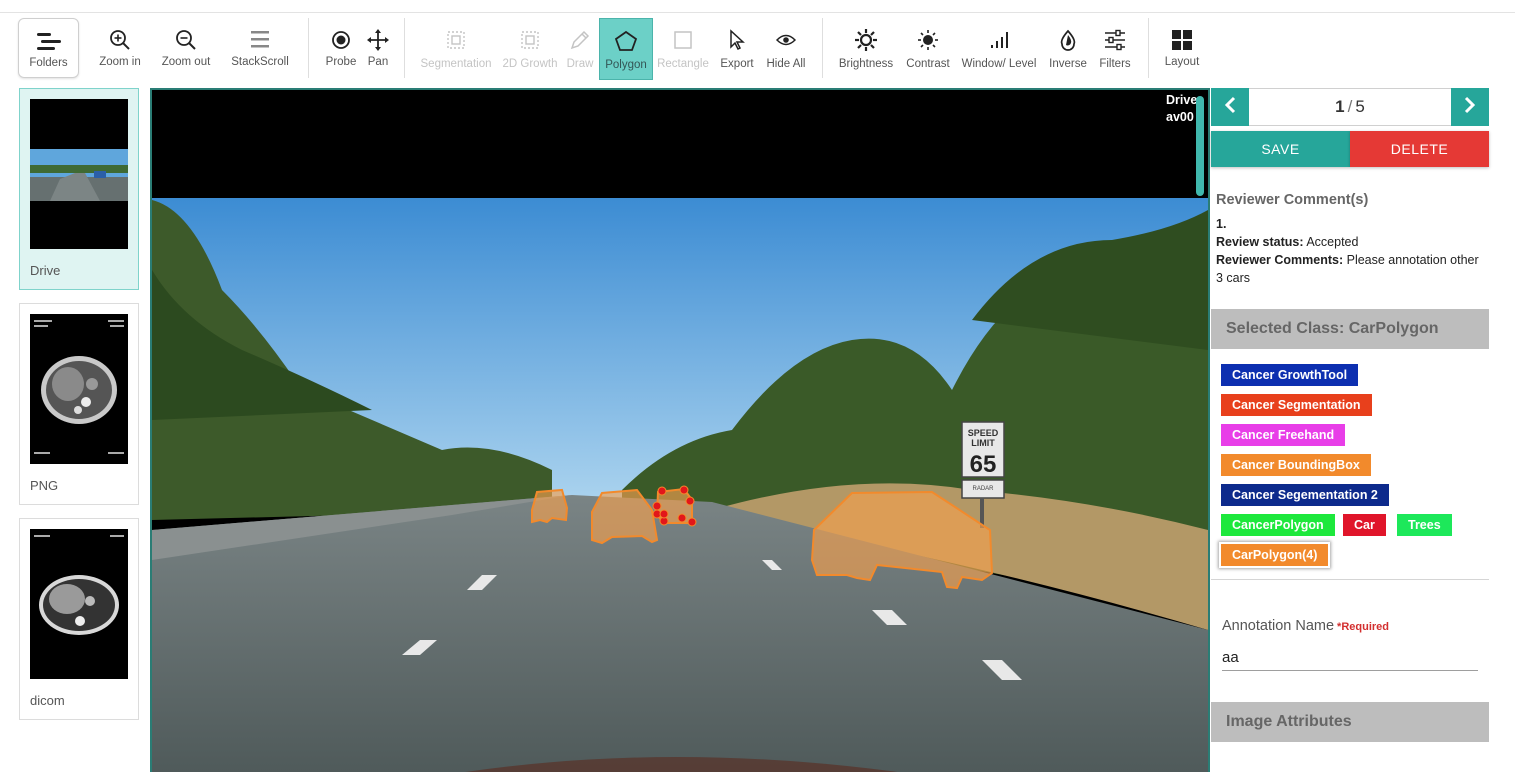  What do you see at coordinates (1340, 106) in the screenshot?
I see `current-page: 1` at bounding box center [1340, 106].